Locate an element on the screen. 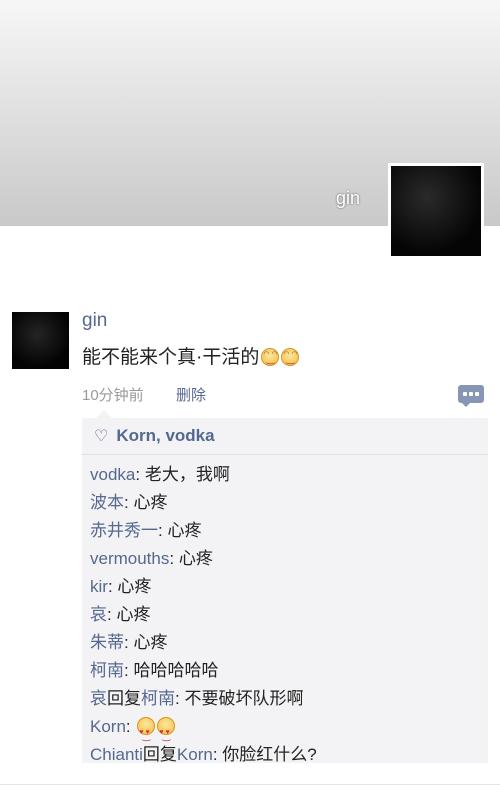 This screenshot has height=794, width=500. comment-item: vodka: 老大，我啊 is located at coordinates (285, 475).